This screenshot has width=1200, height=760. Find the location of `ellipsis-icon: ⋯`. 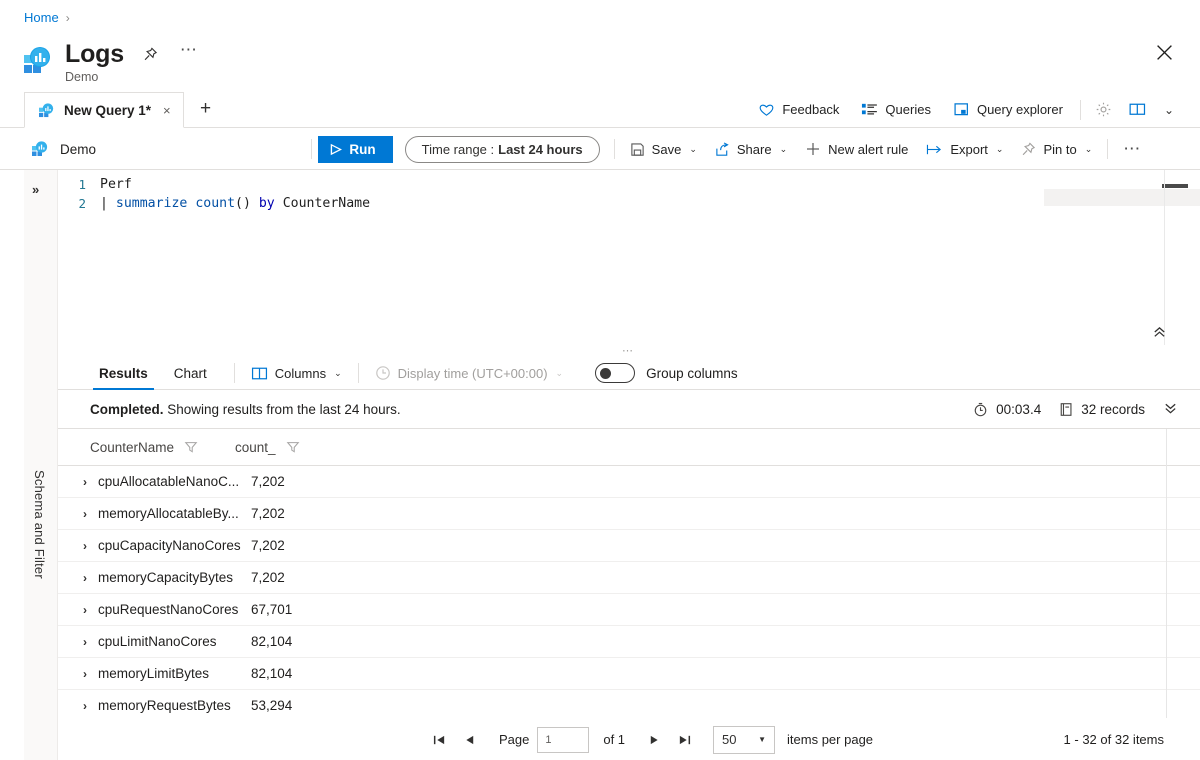

ellipsis-icon: ⋯ is located at coordinates (189, 52).